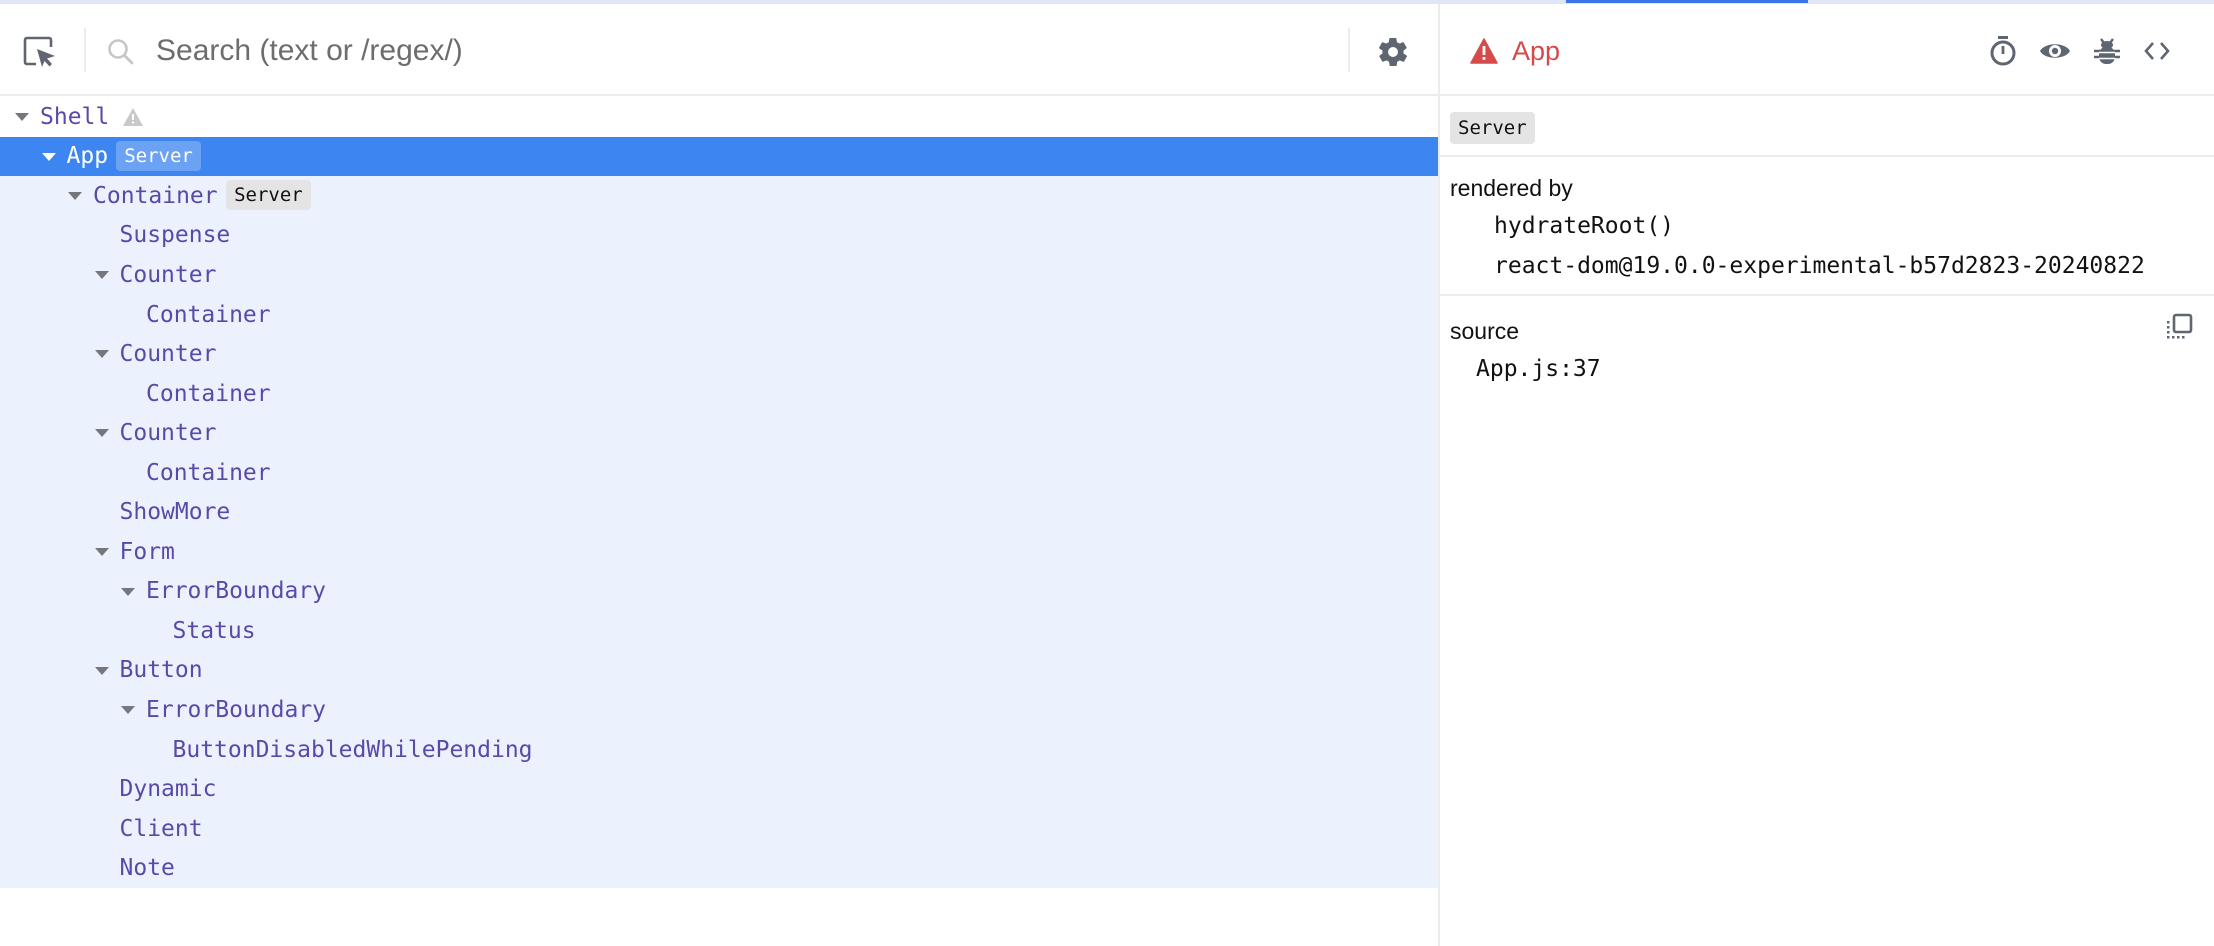 Image resolution: width=2214 pixels, height=946 pixels. What do you see at coordinates (147, 551) in the screenshot?
I see `component-name: Form` at bounding box center [147, 551].